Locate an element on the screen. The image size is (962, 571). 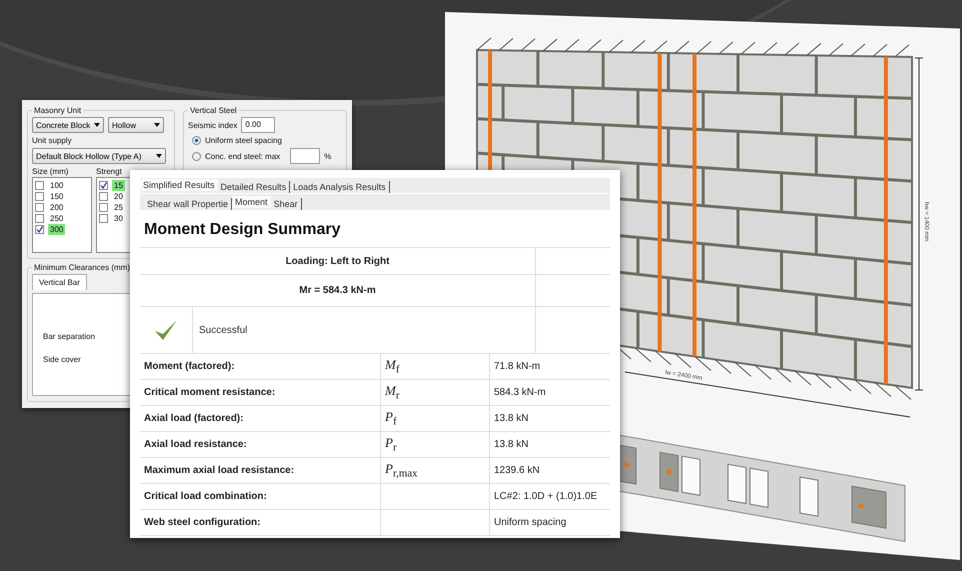
row-label: Axial load (factored): is located at coordinates (260, 418).